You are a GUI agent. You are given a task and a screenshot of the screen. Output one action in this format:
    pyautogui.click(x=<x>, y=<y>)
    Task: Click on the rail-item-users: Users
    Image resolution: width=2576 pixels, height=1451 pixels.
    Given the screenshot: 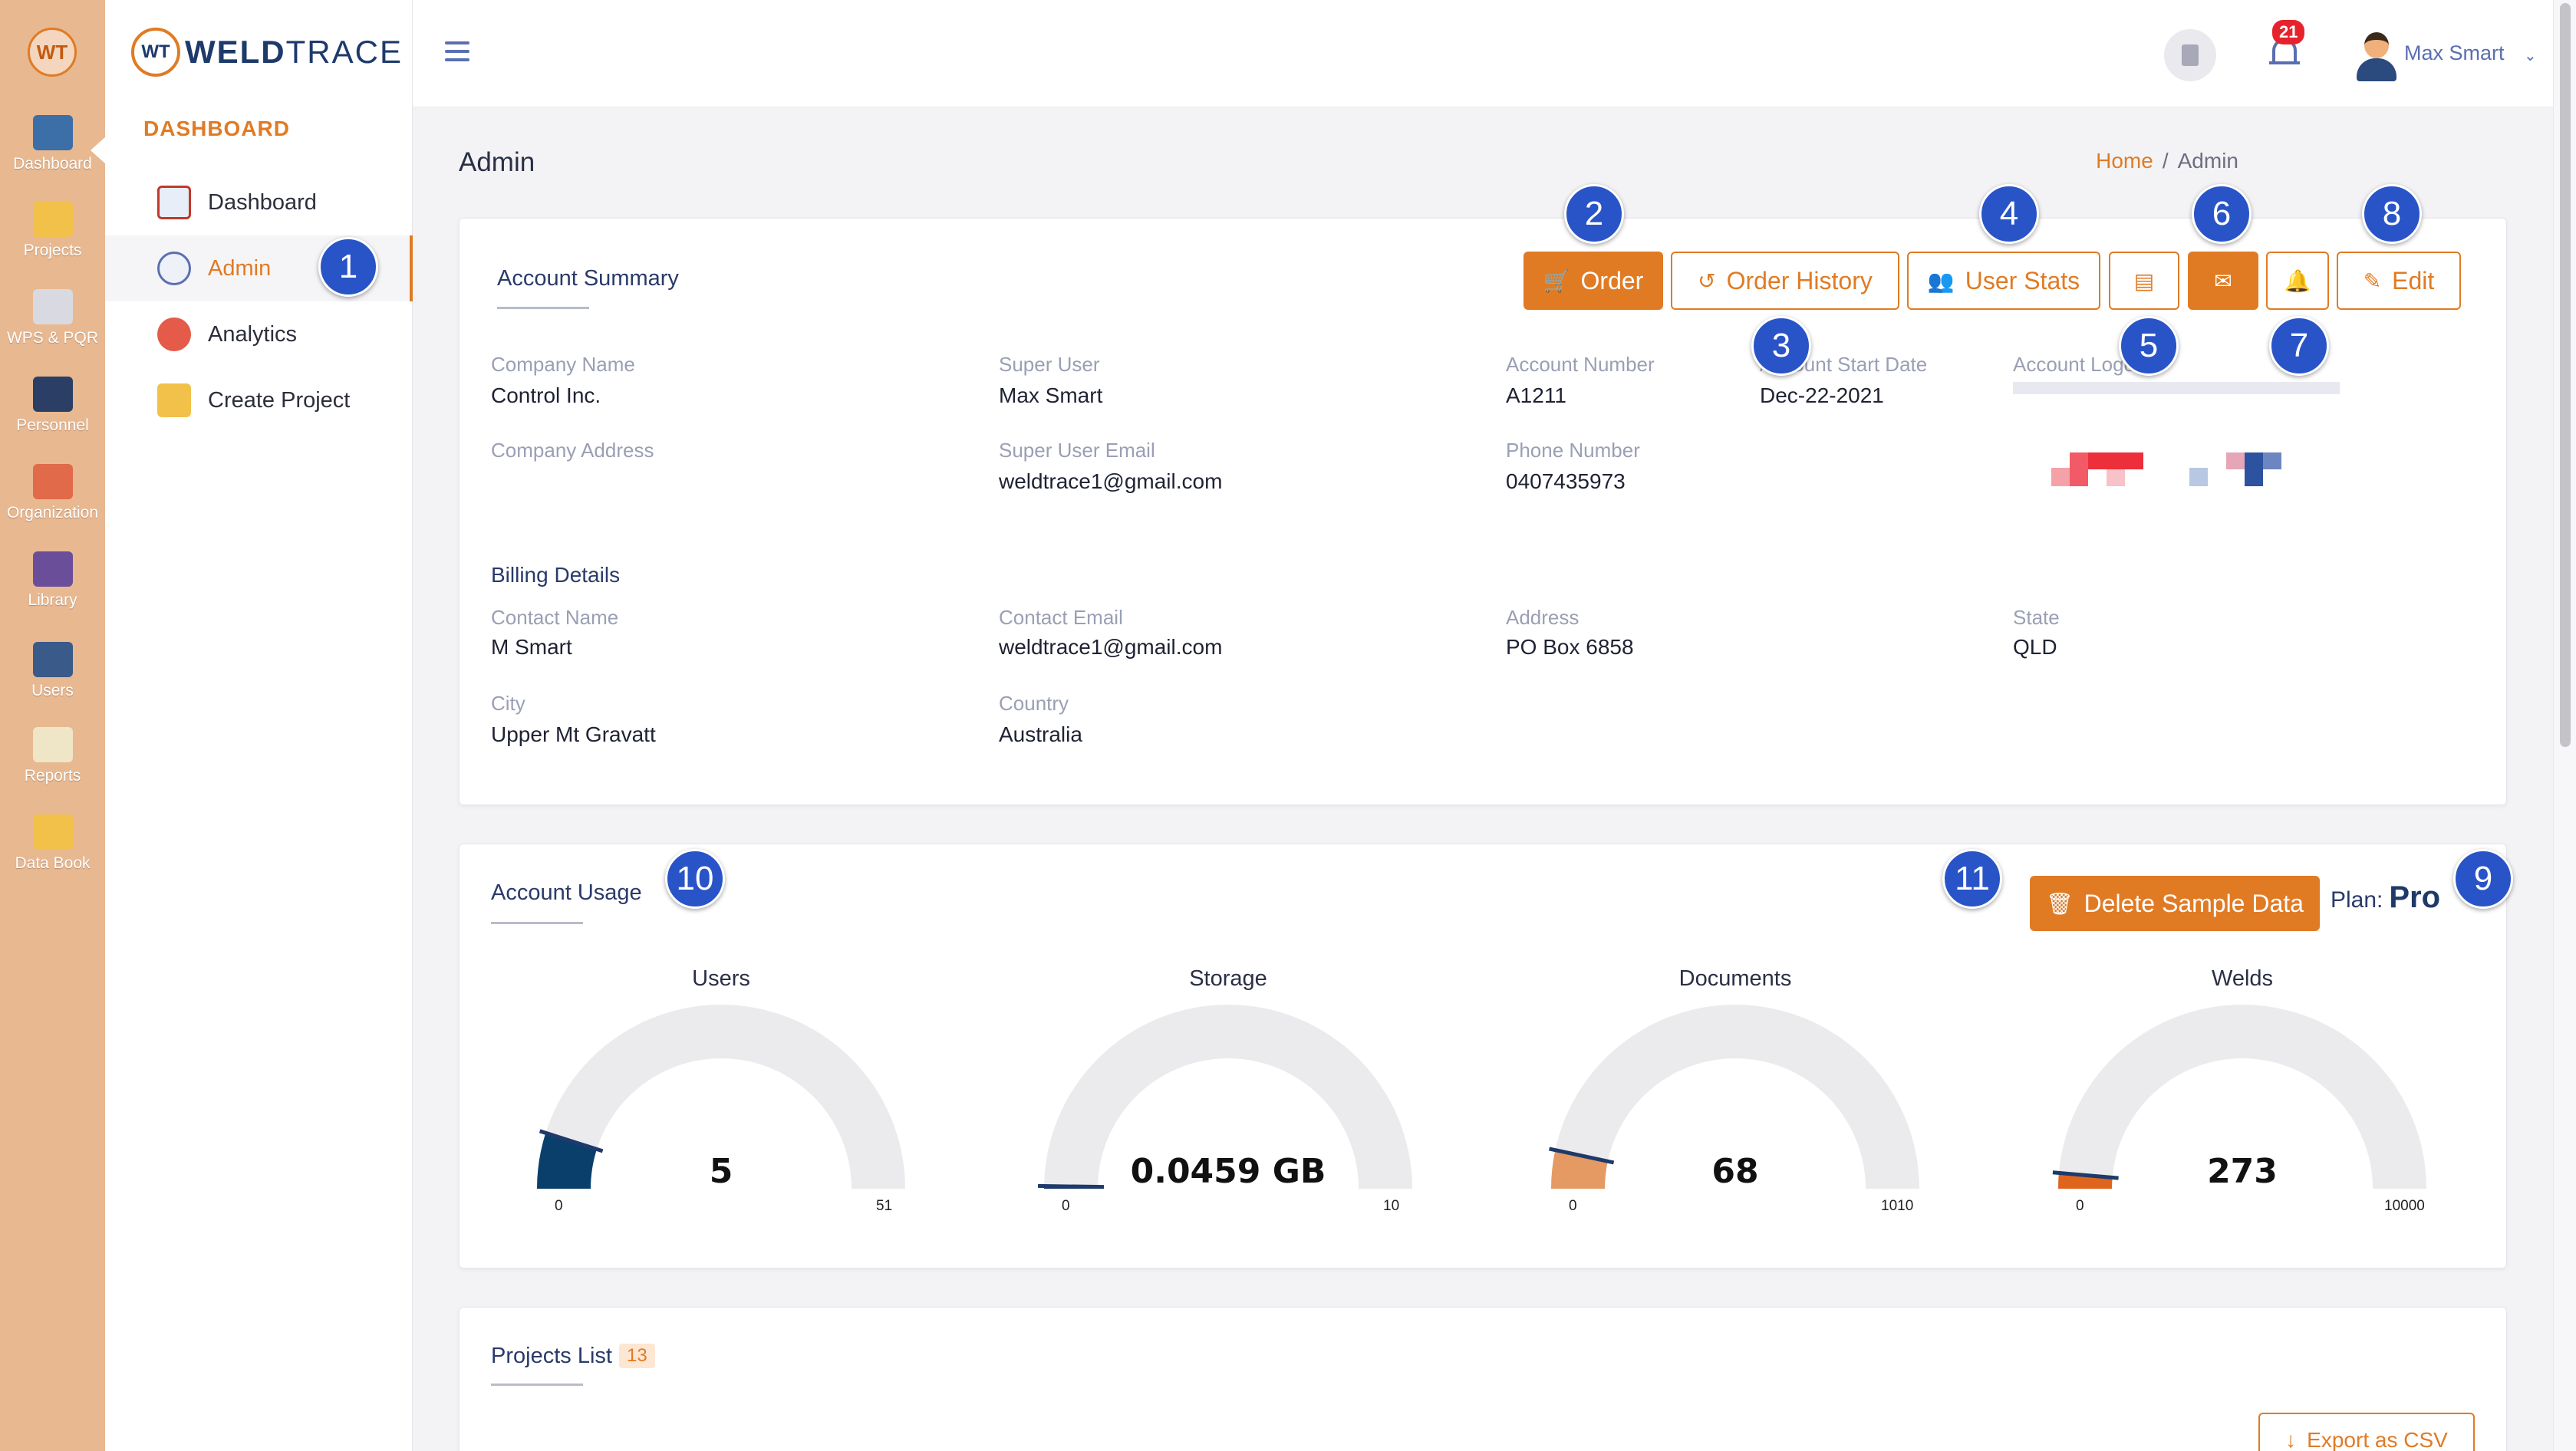 What is the action you would take?
    pyautogui.click(x=52, y=671)
    